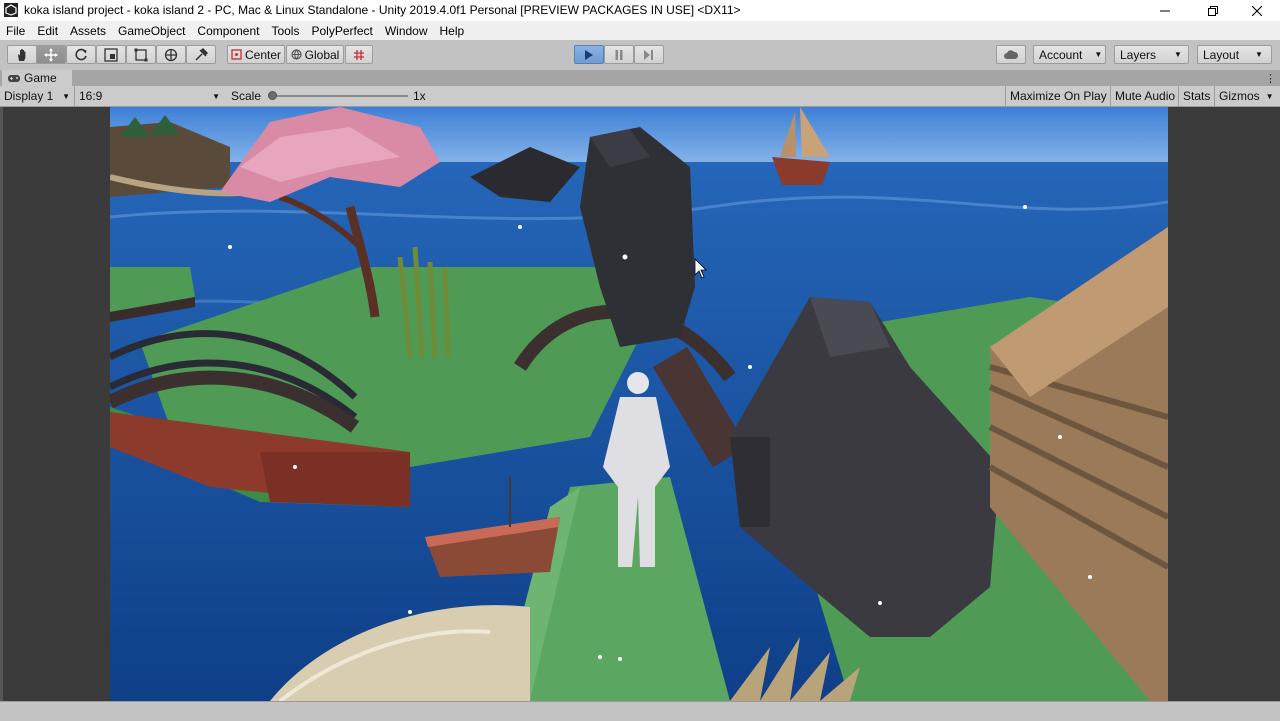  What do you see at coordinates (1058, 96) in the screenshot?
I see `maximize-on-play-button: Maximize On Play` at bounding box center [1058, 96].